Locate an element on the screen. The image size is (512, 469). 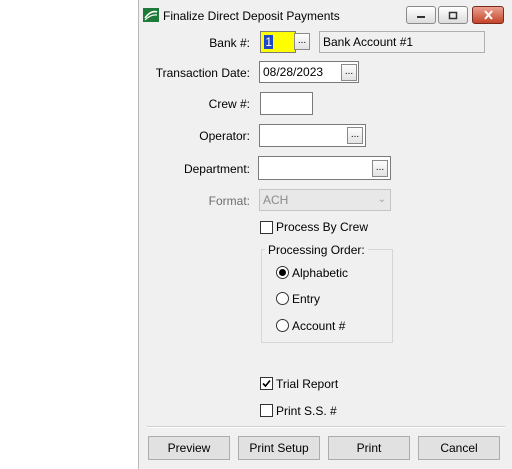
radio-selected-dot is located at coordinates (282, 272).